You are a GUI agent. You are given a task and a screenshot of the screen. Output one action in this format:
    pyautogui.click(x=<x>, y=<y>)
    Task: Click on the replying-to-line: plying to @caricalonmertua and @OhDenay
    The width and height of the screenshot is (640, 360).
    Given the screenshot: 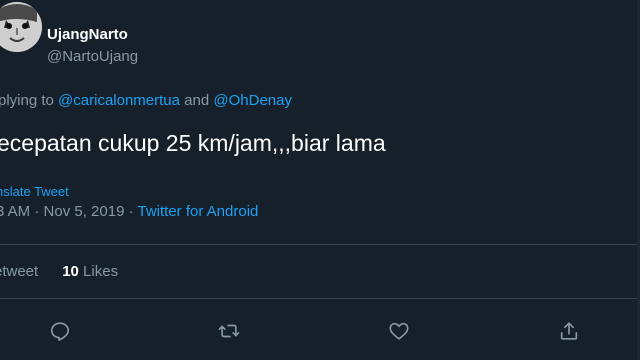 What is the action you would take?
    pyautogui.click(x=146, y=101)
    